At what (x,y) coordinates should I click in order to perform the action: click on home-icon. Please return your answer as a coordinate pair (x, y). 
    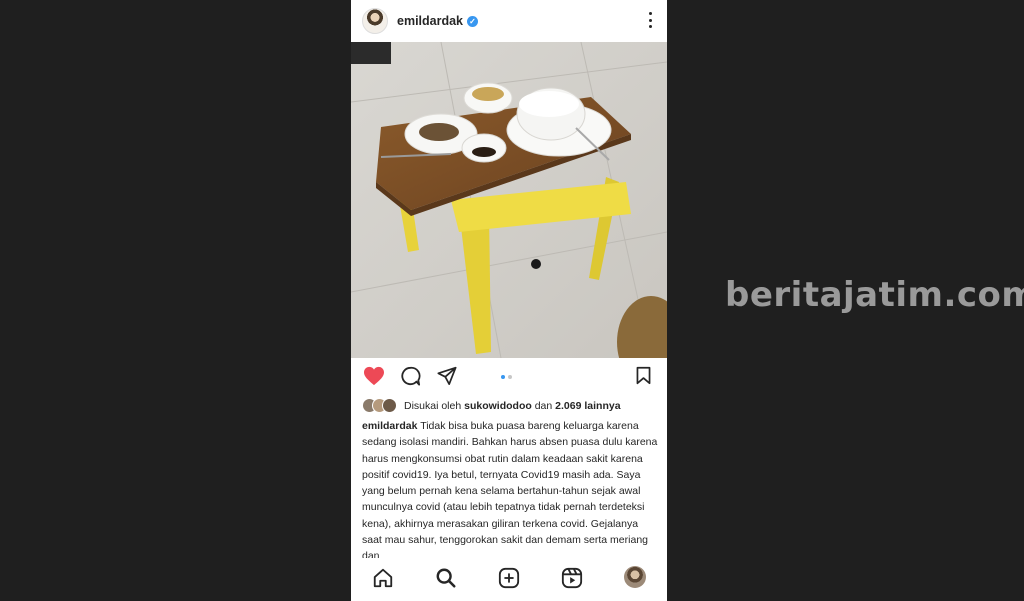
    Looking at the image, I should click on (383, 578).